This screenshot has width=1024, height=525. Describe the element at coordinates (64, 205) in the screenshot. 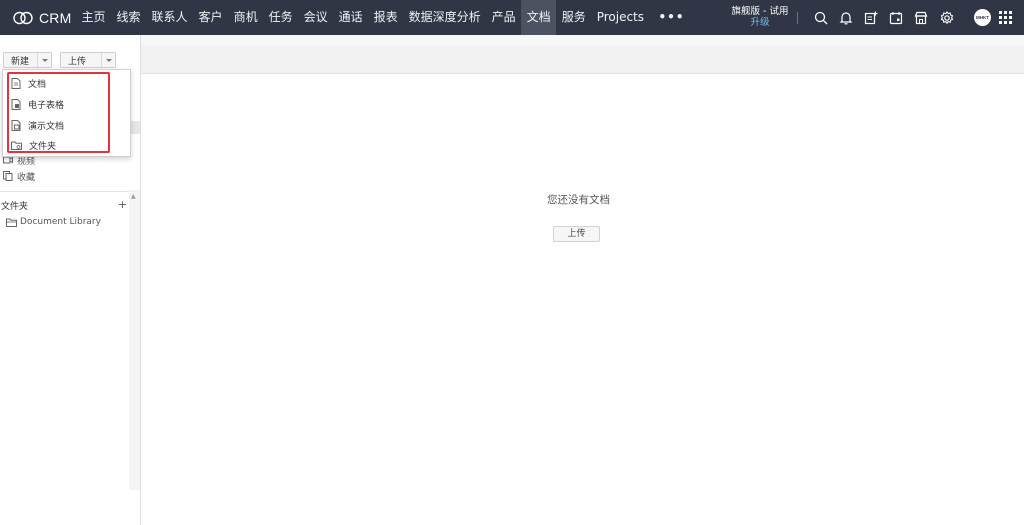

I see `folders-header: 文件夹 +` at that location.